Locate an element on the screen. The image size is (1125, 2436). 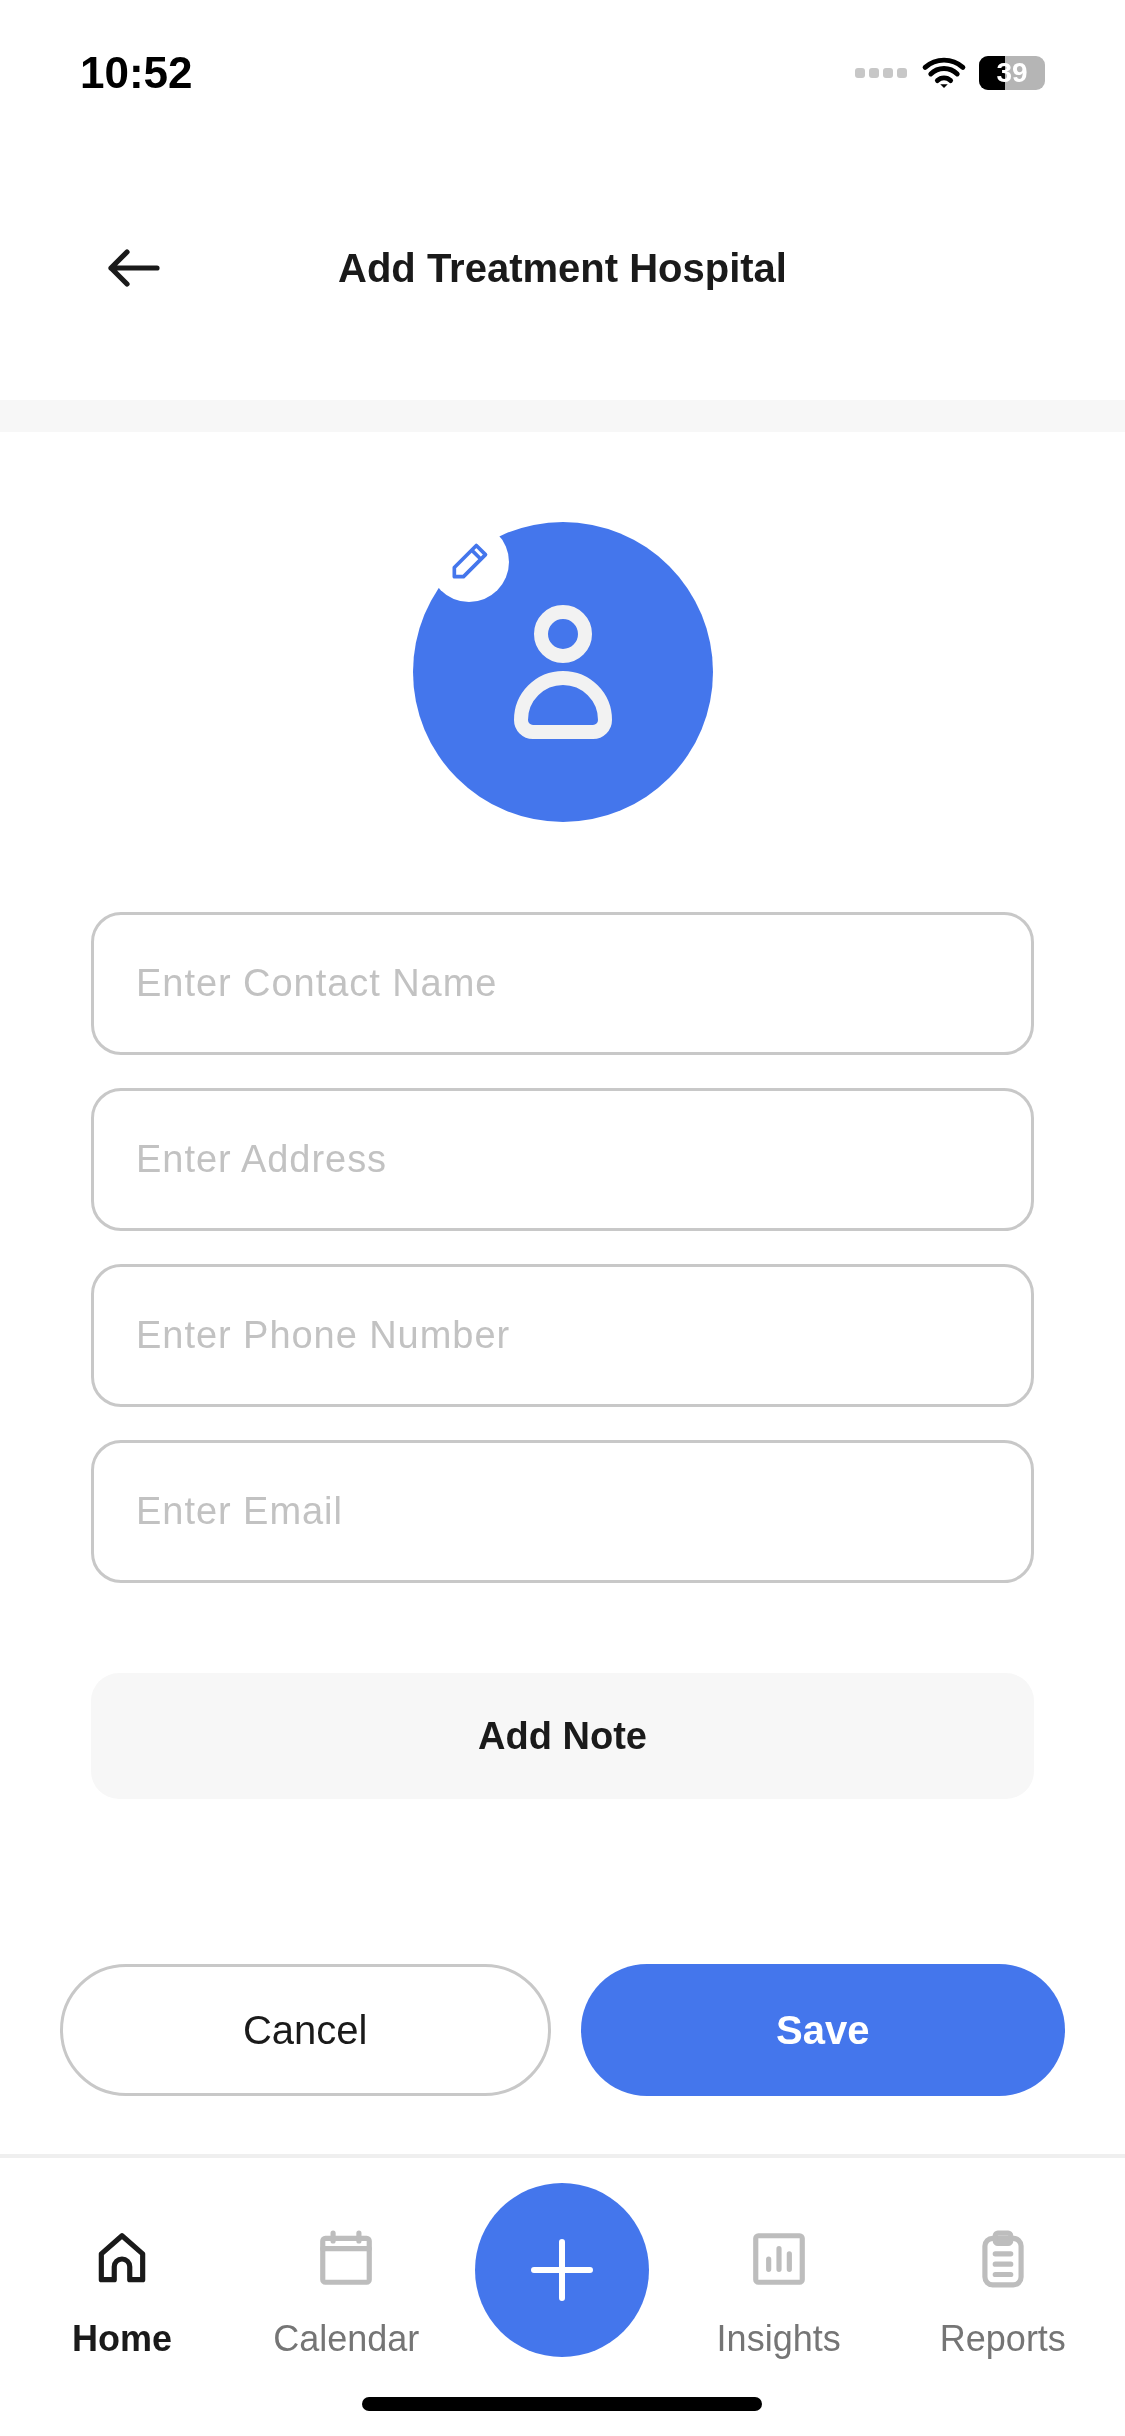
signal-icon is located at coordinates (882, 72).